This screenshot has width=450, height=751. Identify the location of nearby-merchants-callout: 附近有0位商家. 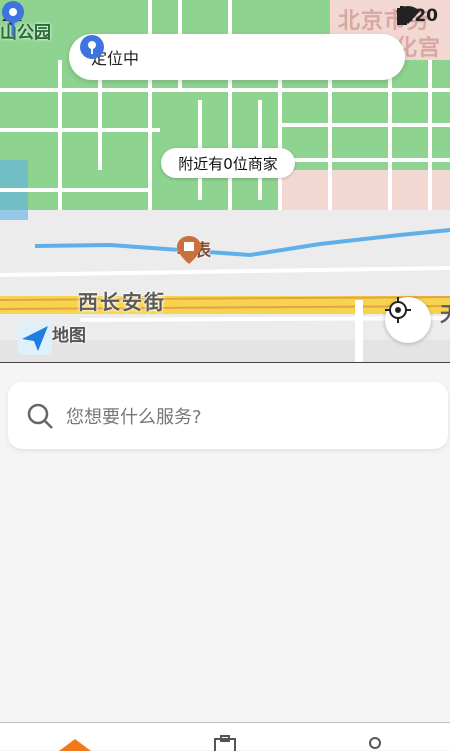
(228, 163).